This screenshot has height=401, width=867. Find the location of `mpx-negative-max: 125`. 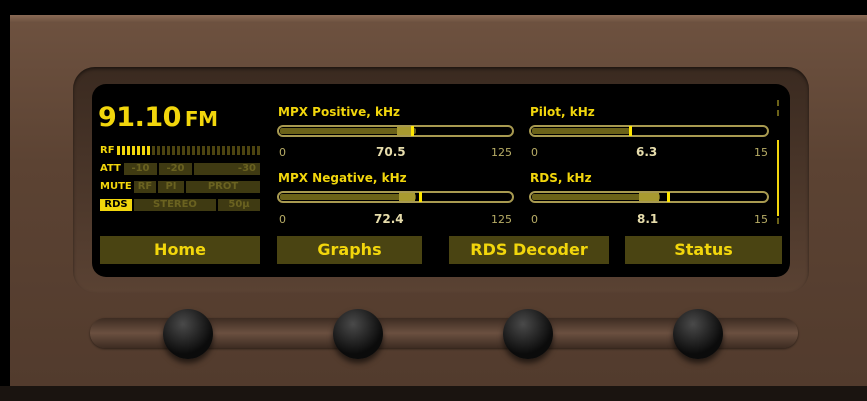

mpx-negative-max: 125 is located at coordinates (501, 219).